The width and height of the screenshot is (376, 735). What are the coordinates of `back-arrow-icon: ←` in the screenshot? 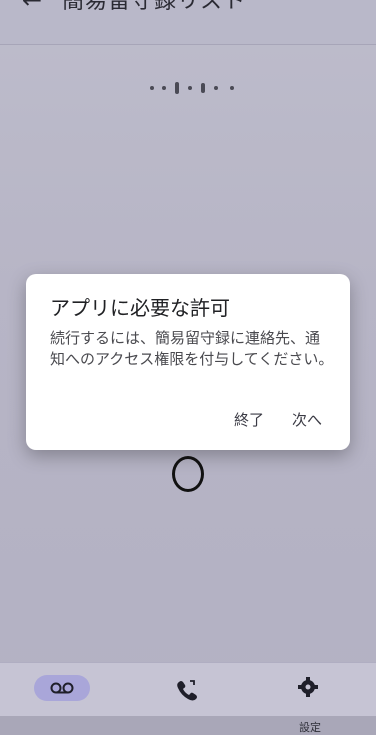 It's located at (32, 6).